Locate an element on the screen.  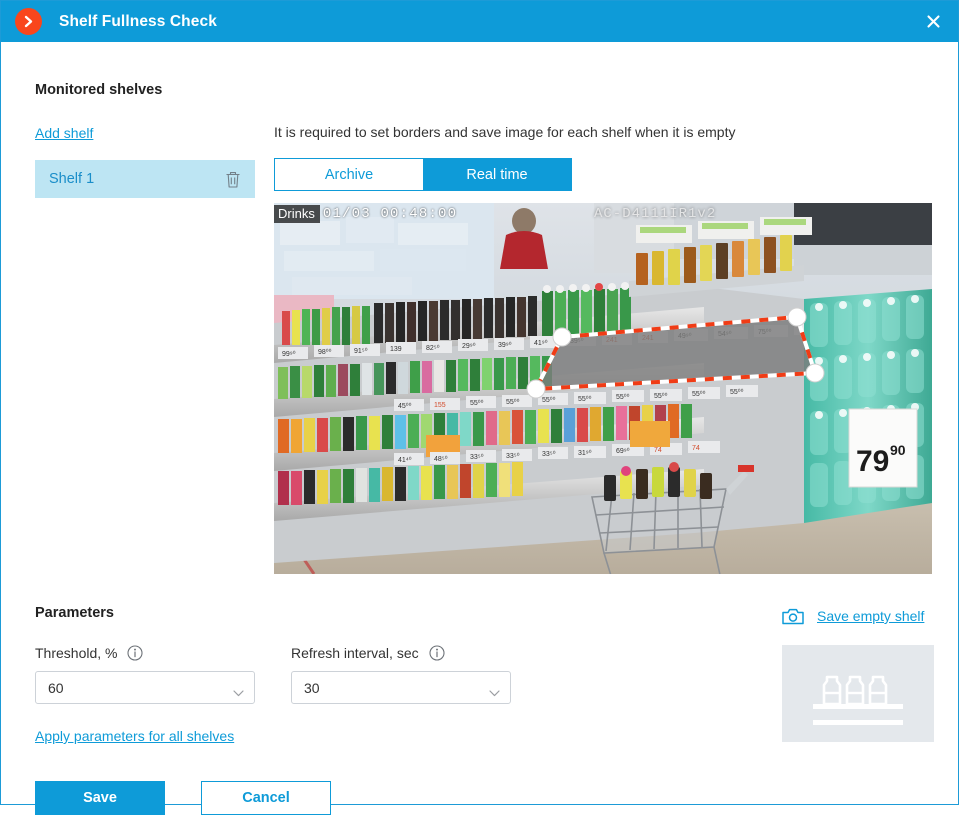
empty-shelf-panel: Save empty shelf is located at coordinates (858, 674).